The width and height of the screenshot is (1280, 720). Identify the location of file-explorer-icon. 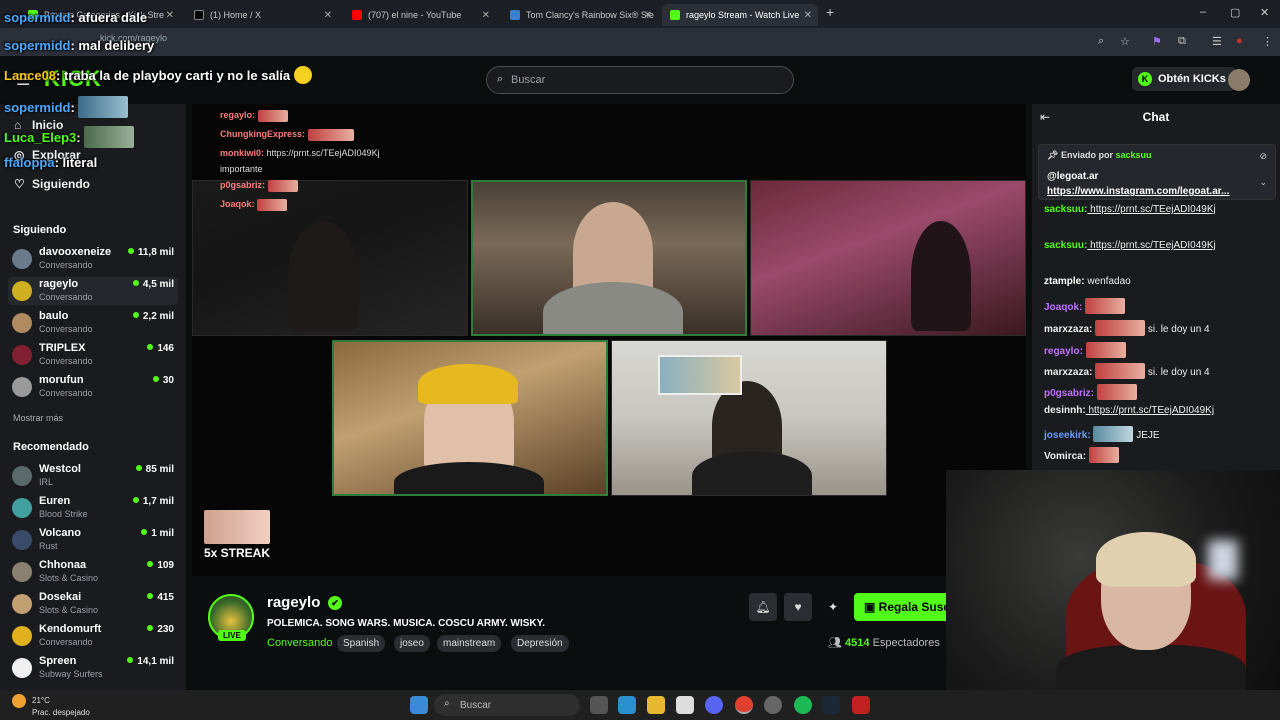
(656, 705).